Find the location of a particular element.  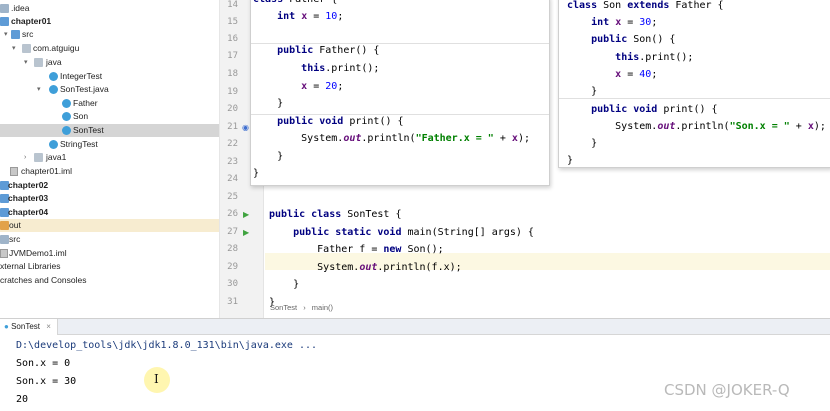

line-number: 28 is located at coordinates (232, 249).